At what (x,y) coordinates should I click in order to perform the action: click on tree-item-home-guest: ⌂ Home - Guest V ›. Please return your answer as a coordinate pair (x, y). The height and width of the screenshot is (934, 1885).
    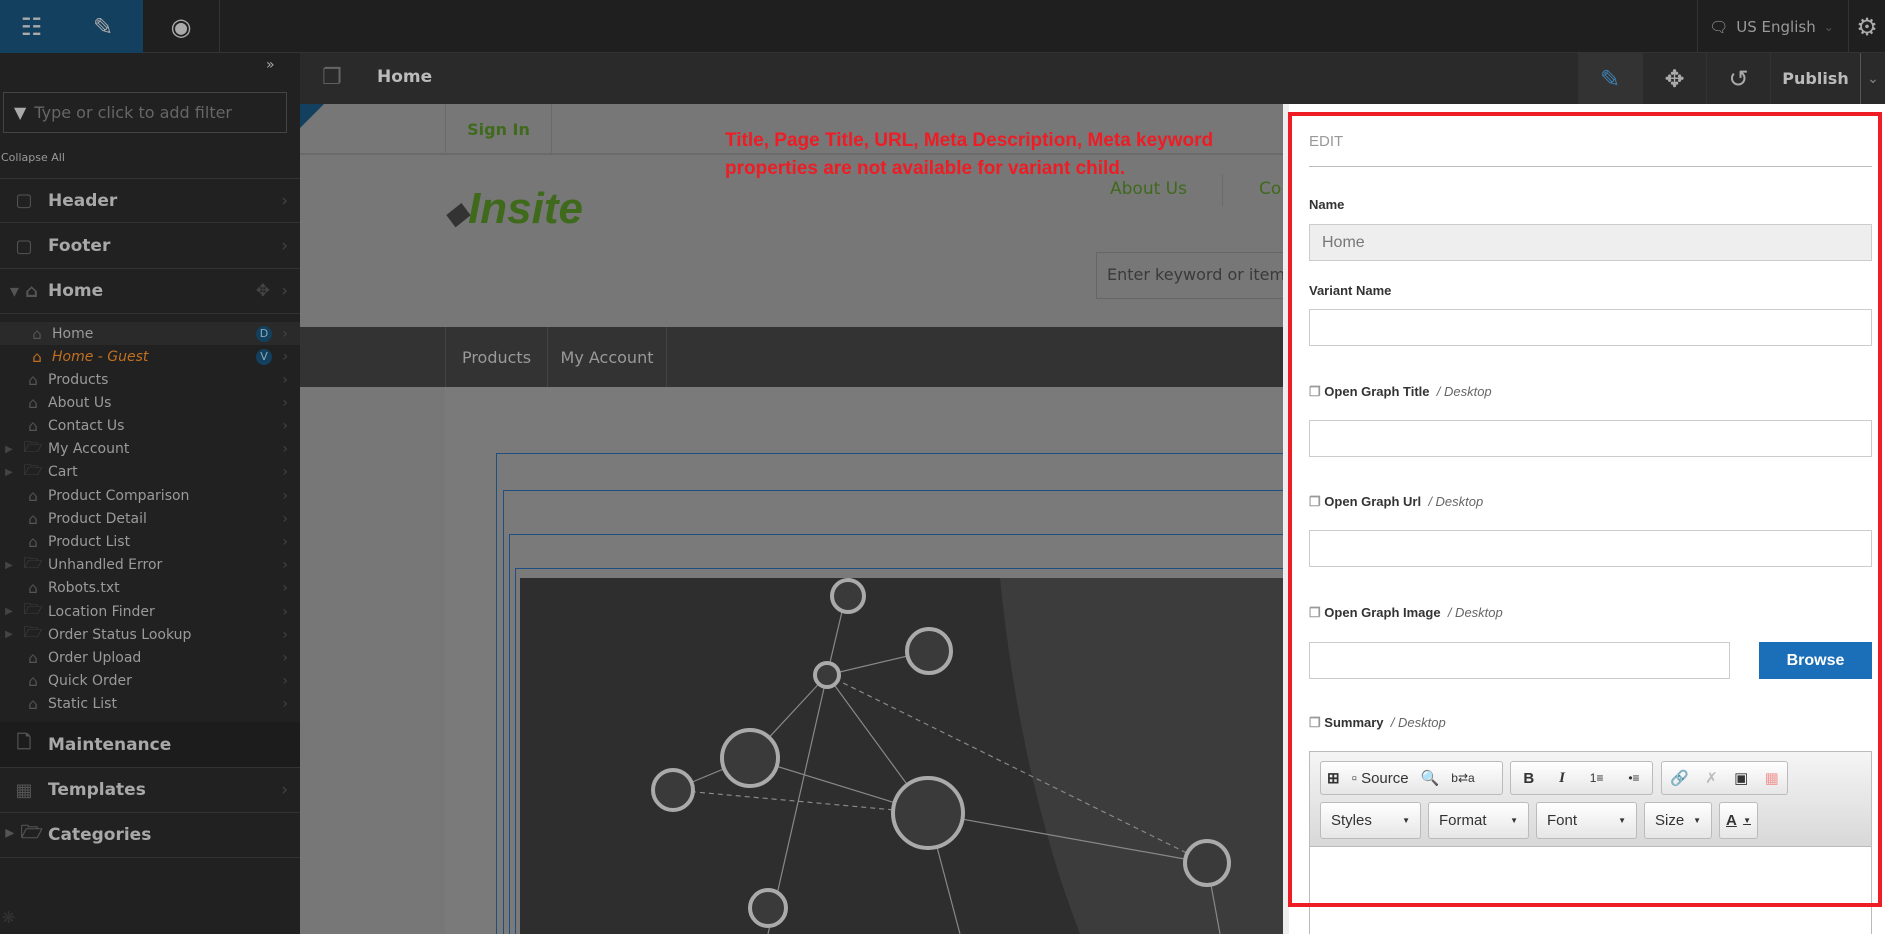
    Looking at the image, I should click on (150, 356).